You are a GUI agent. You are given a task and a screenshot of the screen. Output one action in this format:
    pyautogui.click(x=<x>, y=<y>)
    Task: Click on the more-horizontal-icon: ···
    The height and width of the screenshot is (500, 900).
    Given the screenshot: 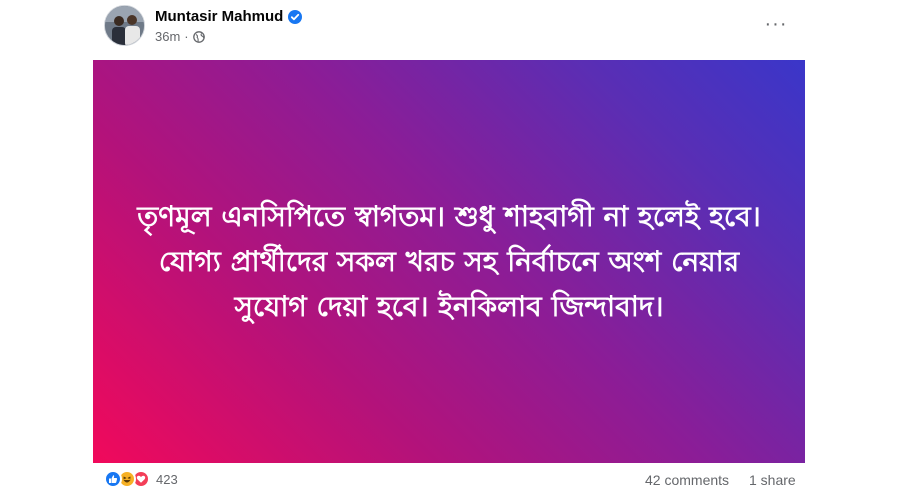 What is the action you would take?
    pyautogui.click(x=776, y=24)
    